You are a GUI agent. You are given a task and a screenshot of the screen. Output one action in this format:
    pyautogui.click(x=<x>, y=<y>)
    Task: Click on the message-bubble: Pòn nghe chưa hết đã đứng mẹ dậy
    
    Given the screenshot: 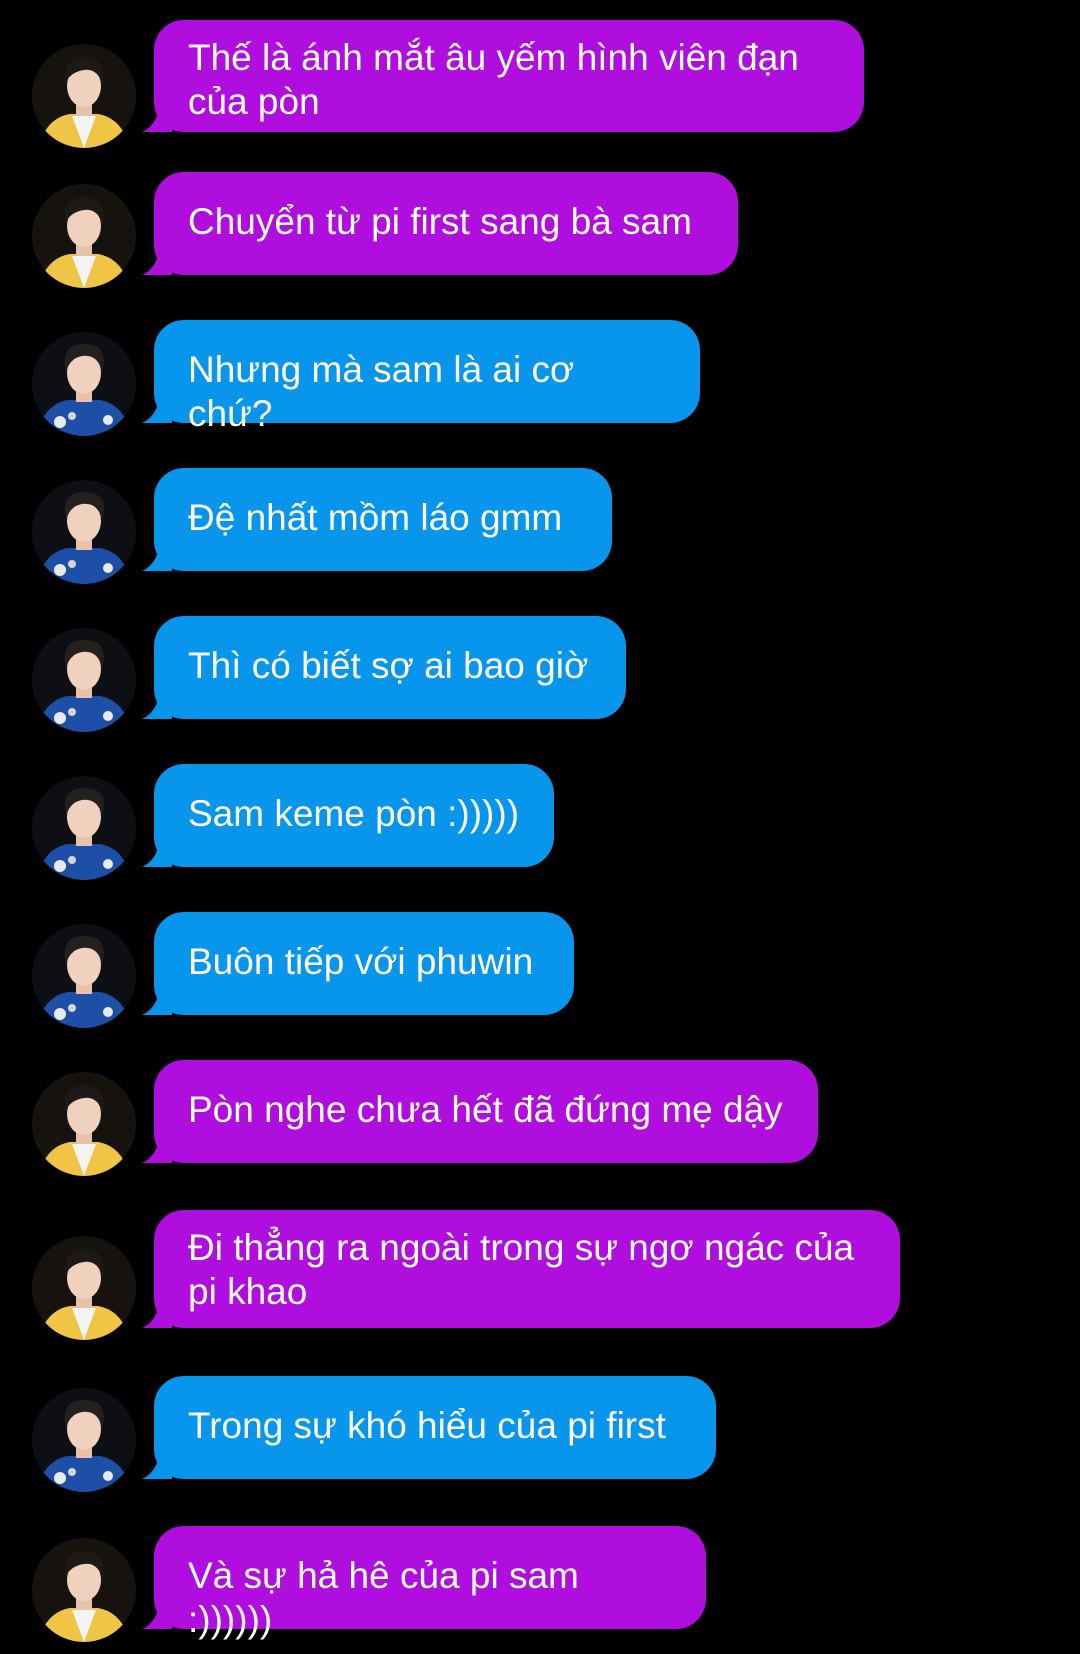 What is the action you would take?
    pyautogui.click(x=480, y=1111)
    